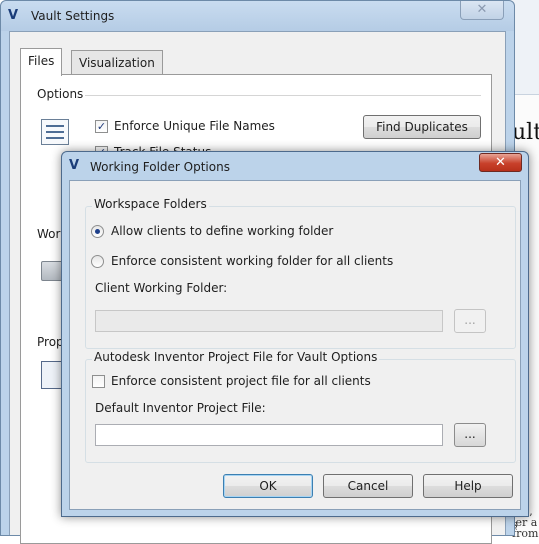 The image size is (539, 544). Describe the element at coordinates (525, 132) in the screenshot. I see `background-app-text: ult` at that location.